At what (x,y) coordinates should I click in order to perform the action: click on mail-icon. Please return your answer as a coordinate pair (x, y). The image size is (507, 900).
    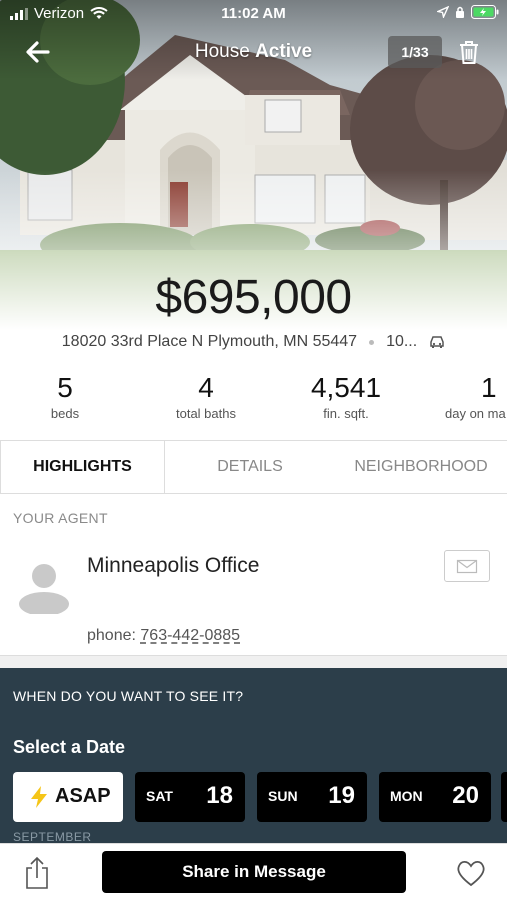
    Looking at the image, I should click on (467, 566).